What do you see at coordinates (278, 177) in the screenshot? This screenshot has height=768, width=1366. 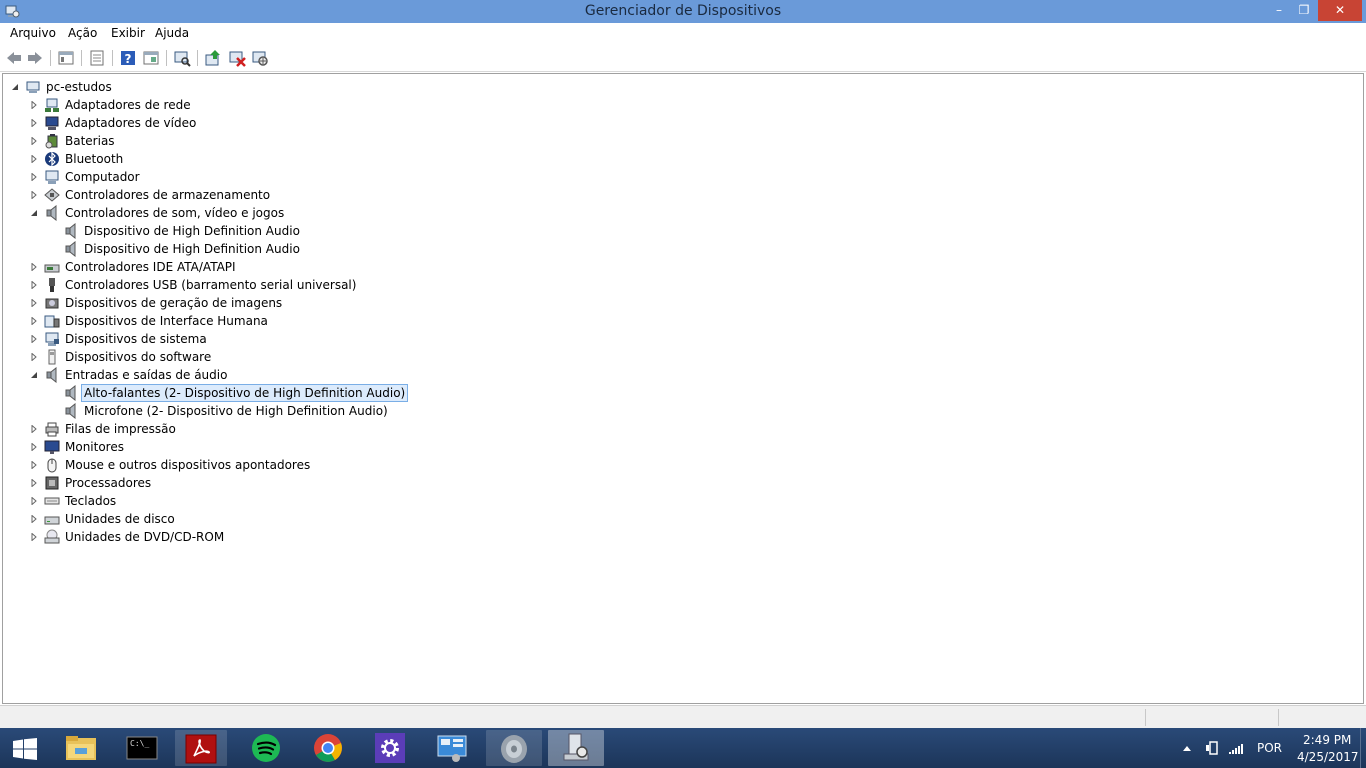 I see `tree-category: Computador` at bounding box center [278, 177].